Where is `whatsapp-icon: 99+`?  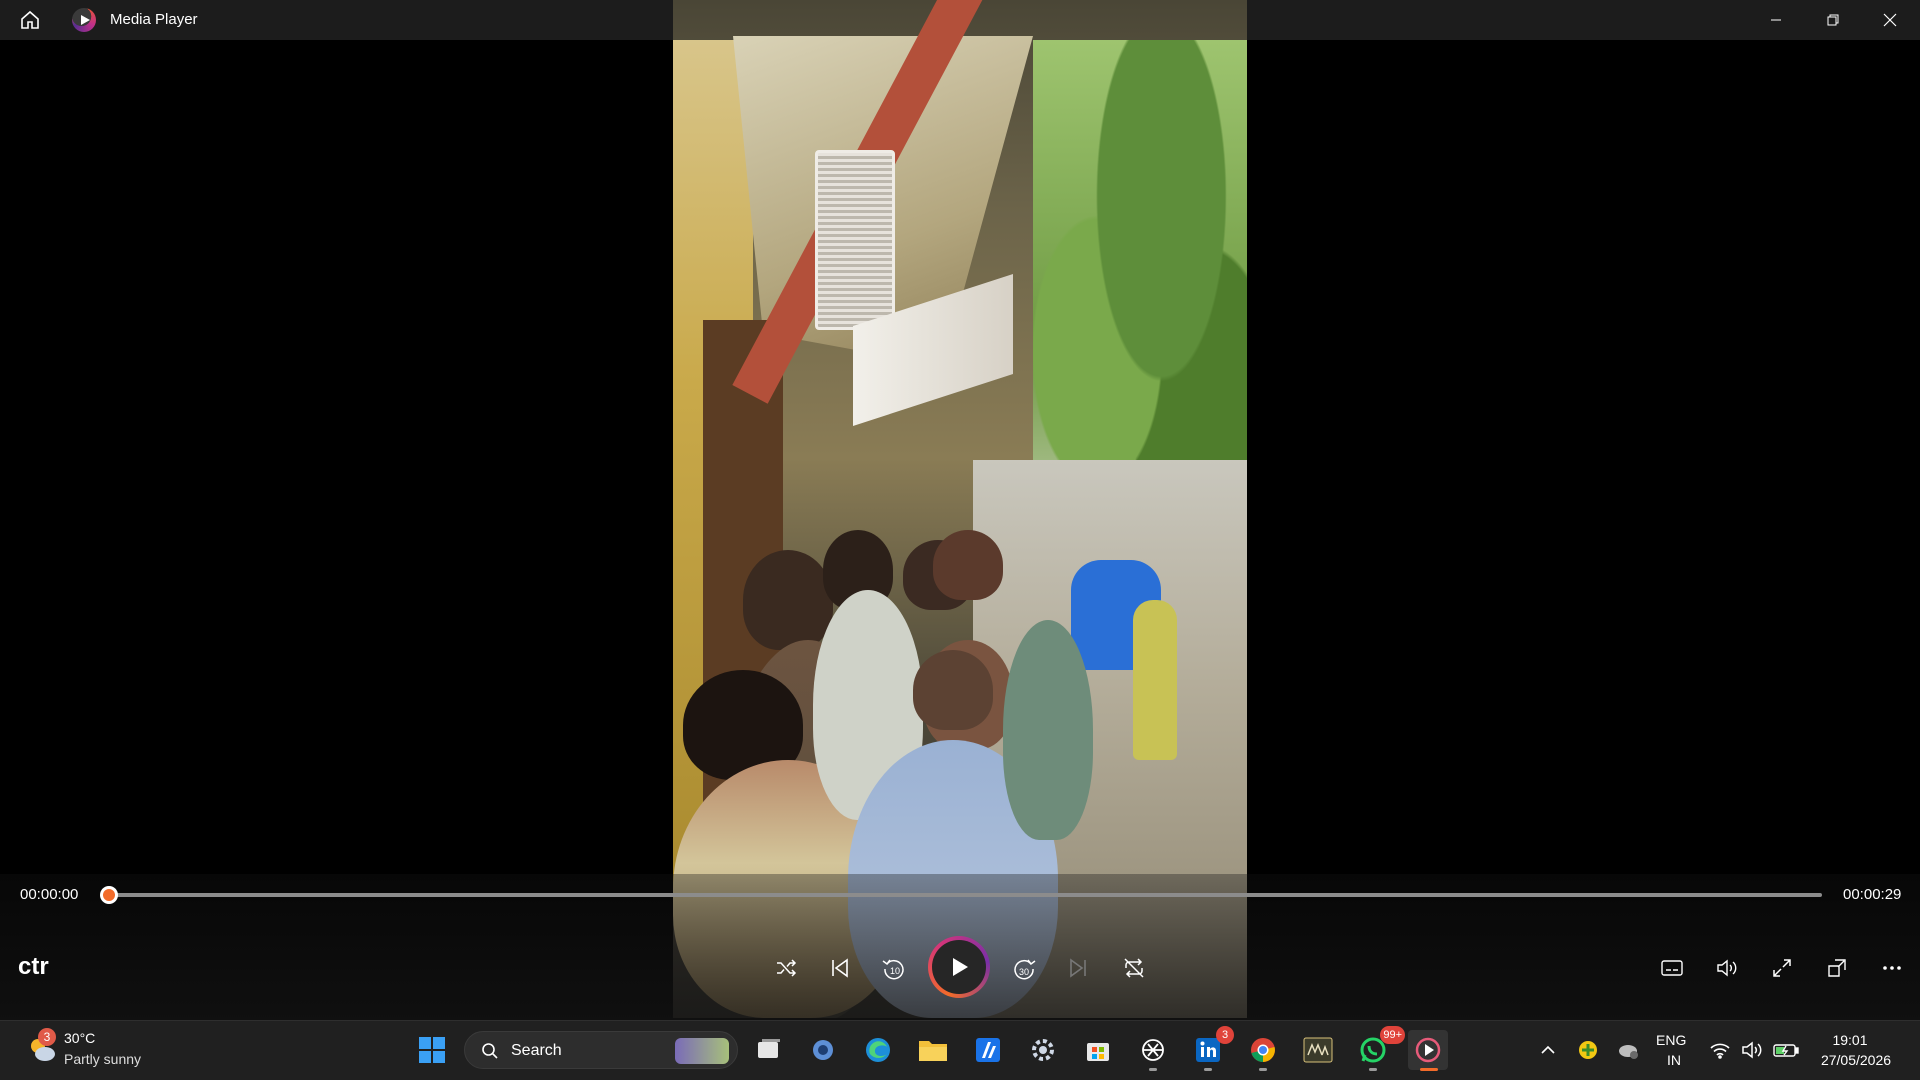 whatsapp-icon: 99+ is located at coordinates (1379, 1048).